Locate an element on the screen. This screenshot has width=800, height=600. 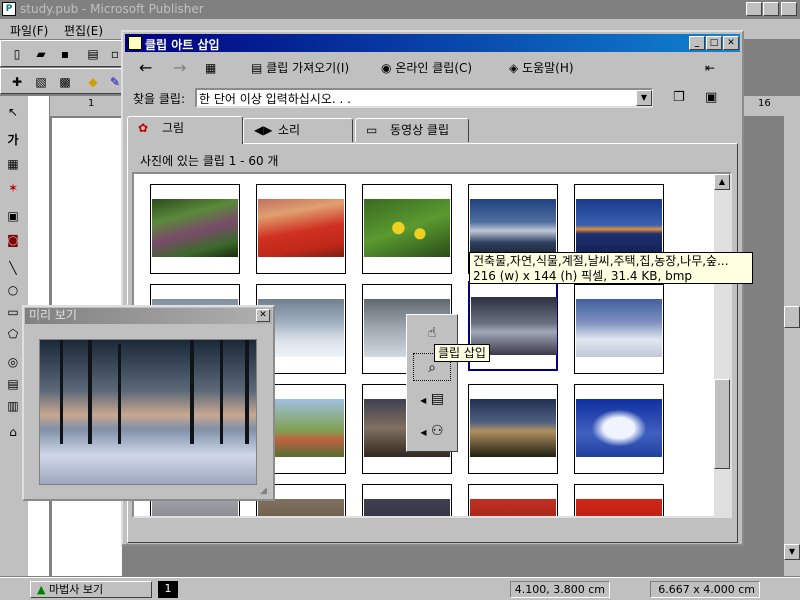
scroll-up-arrow-icon: ▲ is located at coordinates (722, 182).